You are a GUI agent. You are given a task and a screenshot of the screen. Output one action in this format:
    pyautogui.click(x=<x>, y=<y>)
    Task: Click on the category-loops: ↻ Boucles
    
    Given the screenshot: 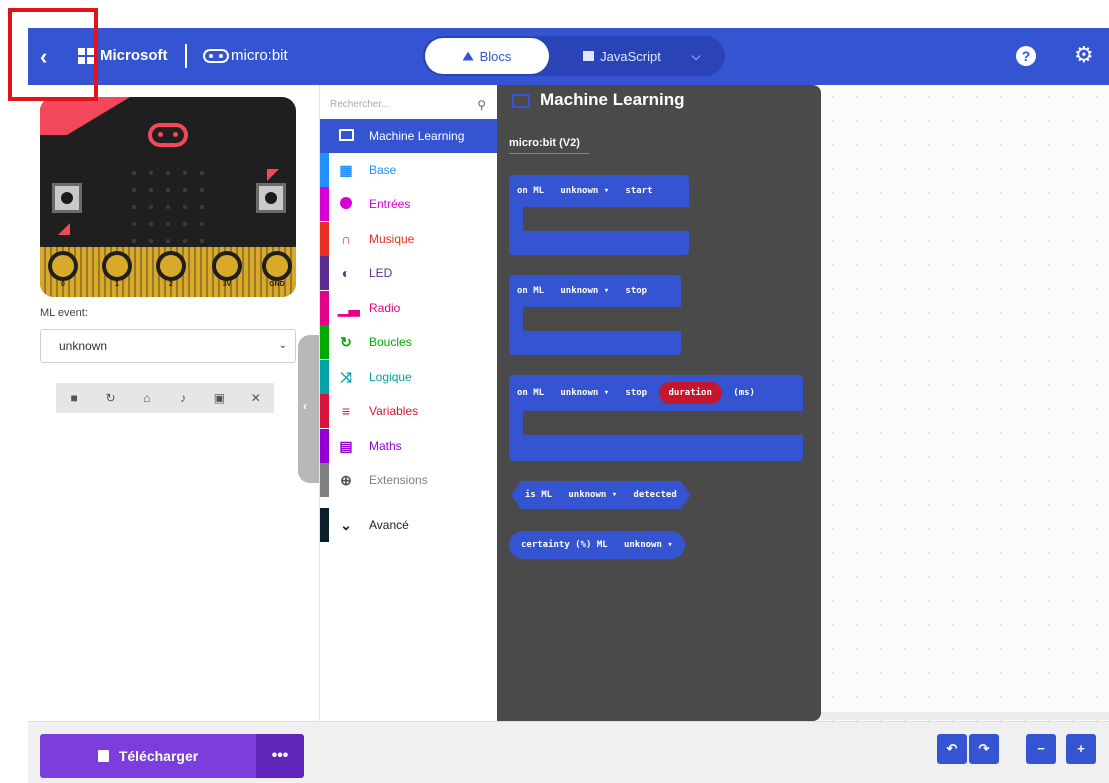 What is the action you would take?
    pyautogui.click(x=409, y=342)
    